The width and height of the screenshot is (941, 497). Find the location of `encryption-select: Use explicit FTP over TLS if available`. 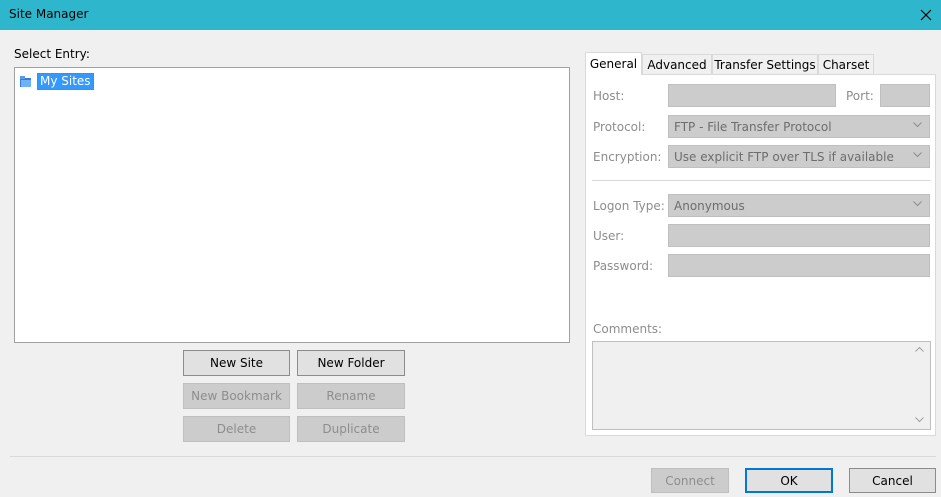

encryption-select: Use explicit FTP over TLS if available is located at coordinates (799, 156).